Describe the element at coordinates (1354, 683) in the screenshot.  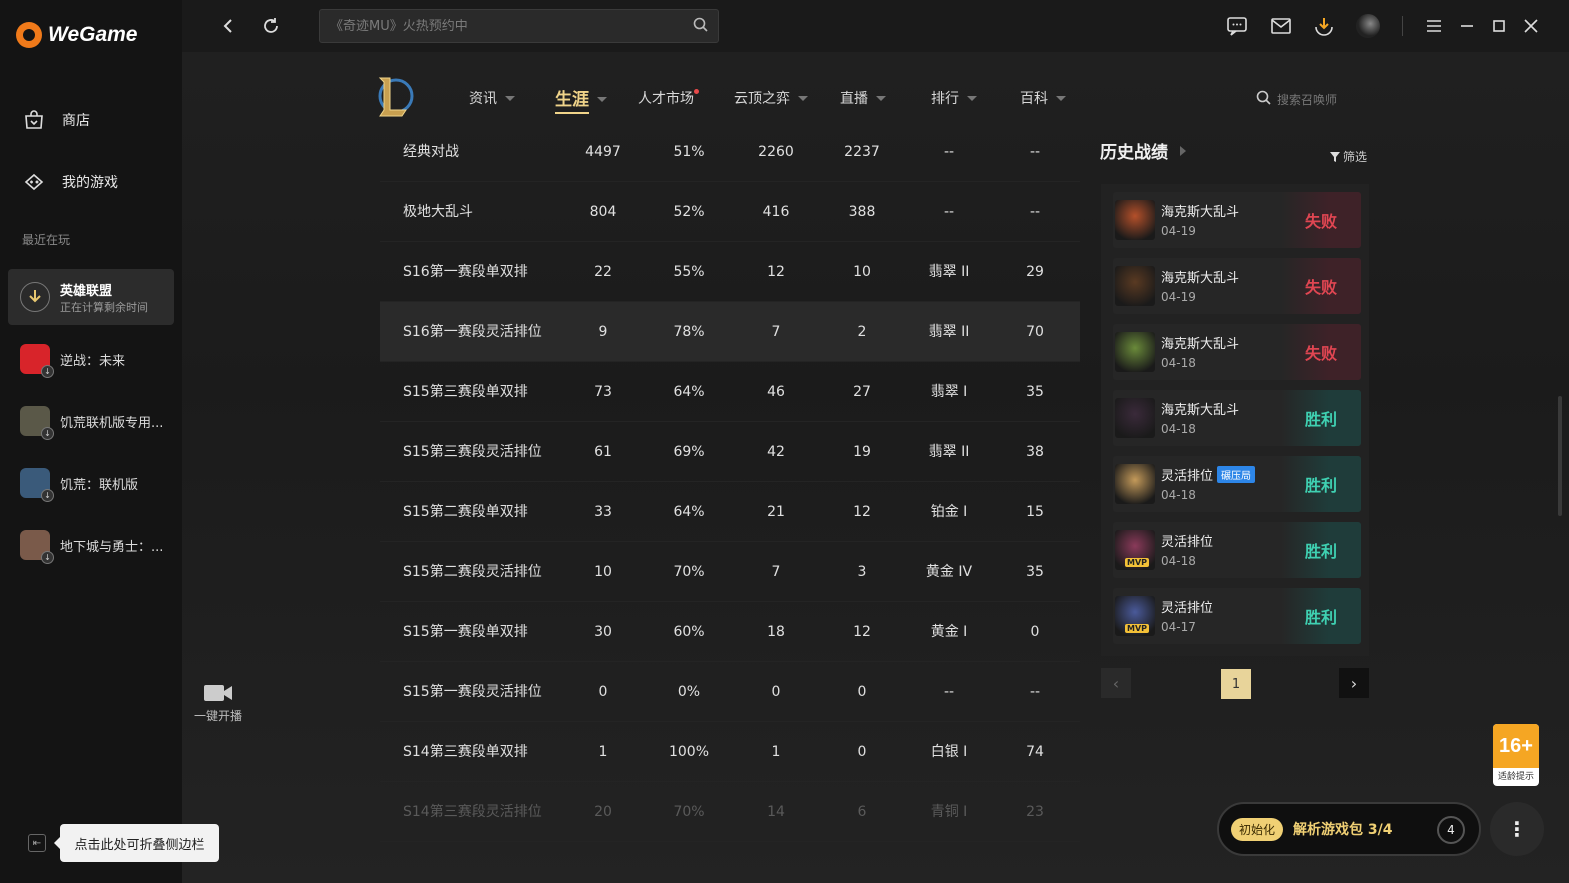
I see `next-page-icon: ›` at that location.